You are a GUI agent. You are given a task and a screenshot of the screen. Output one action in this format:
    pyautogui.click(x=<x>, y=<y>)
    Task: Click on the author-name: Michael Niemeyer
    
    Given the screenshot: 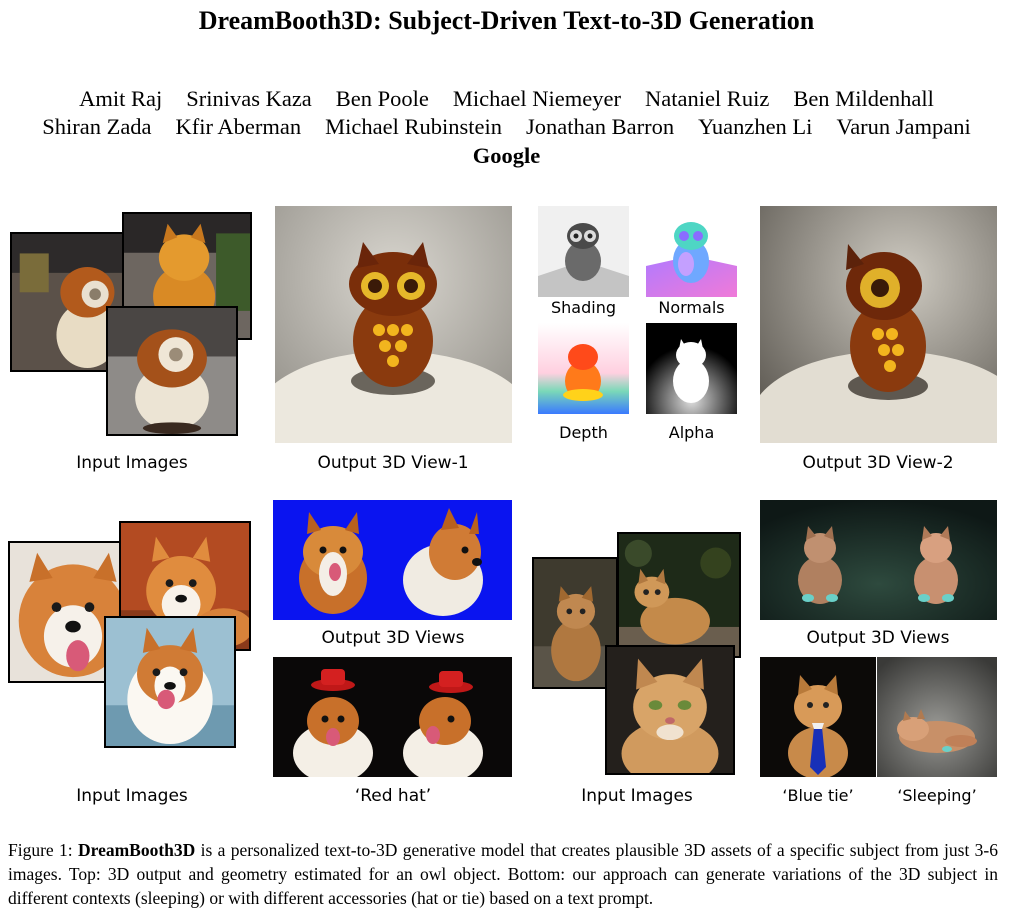 What is the action you would take?
    pyautogui.click(x=536, y=98)
    